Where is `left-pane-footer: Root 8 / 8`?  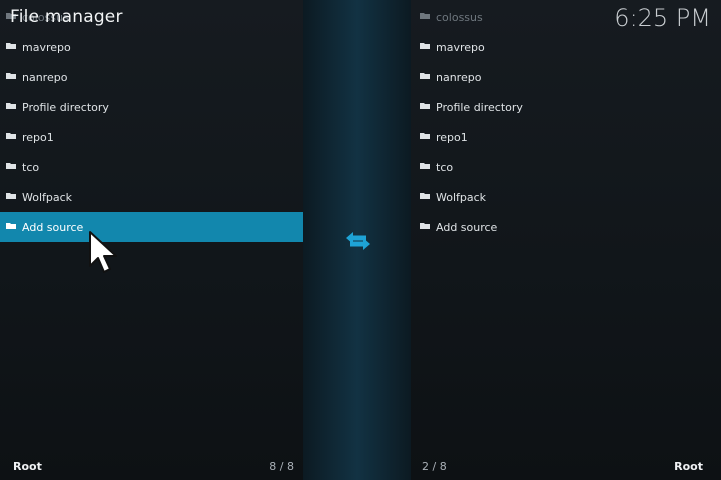
left-pane-footer: Root 8 / 8 is located at coordinates (151, 466).